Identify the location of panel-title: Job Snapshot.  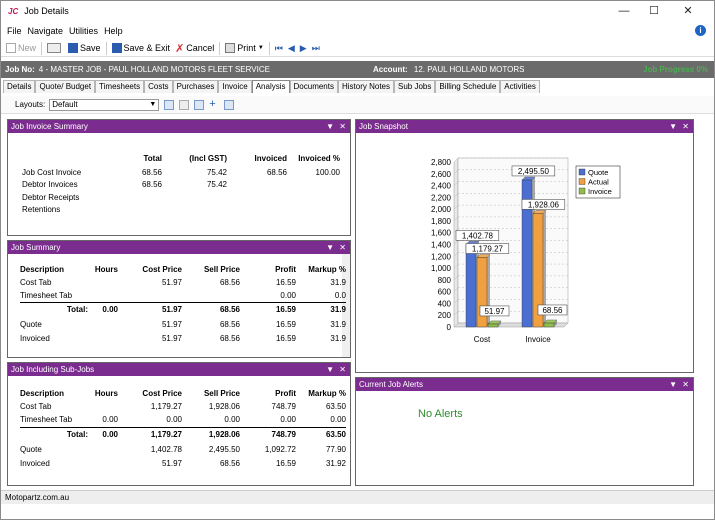
(383, 126).